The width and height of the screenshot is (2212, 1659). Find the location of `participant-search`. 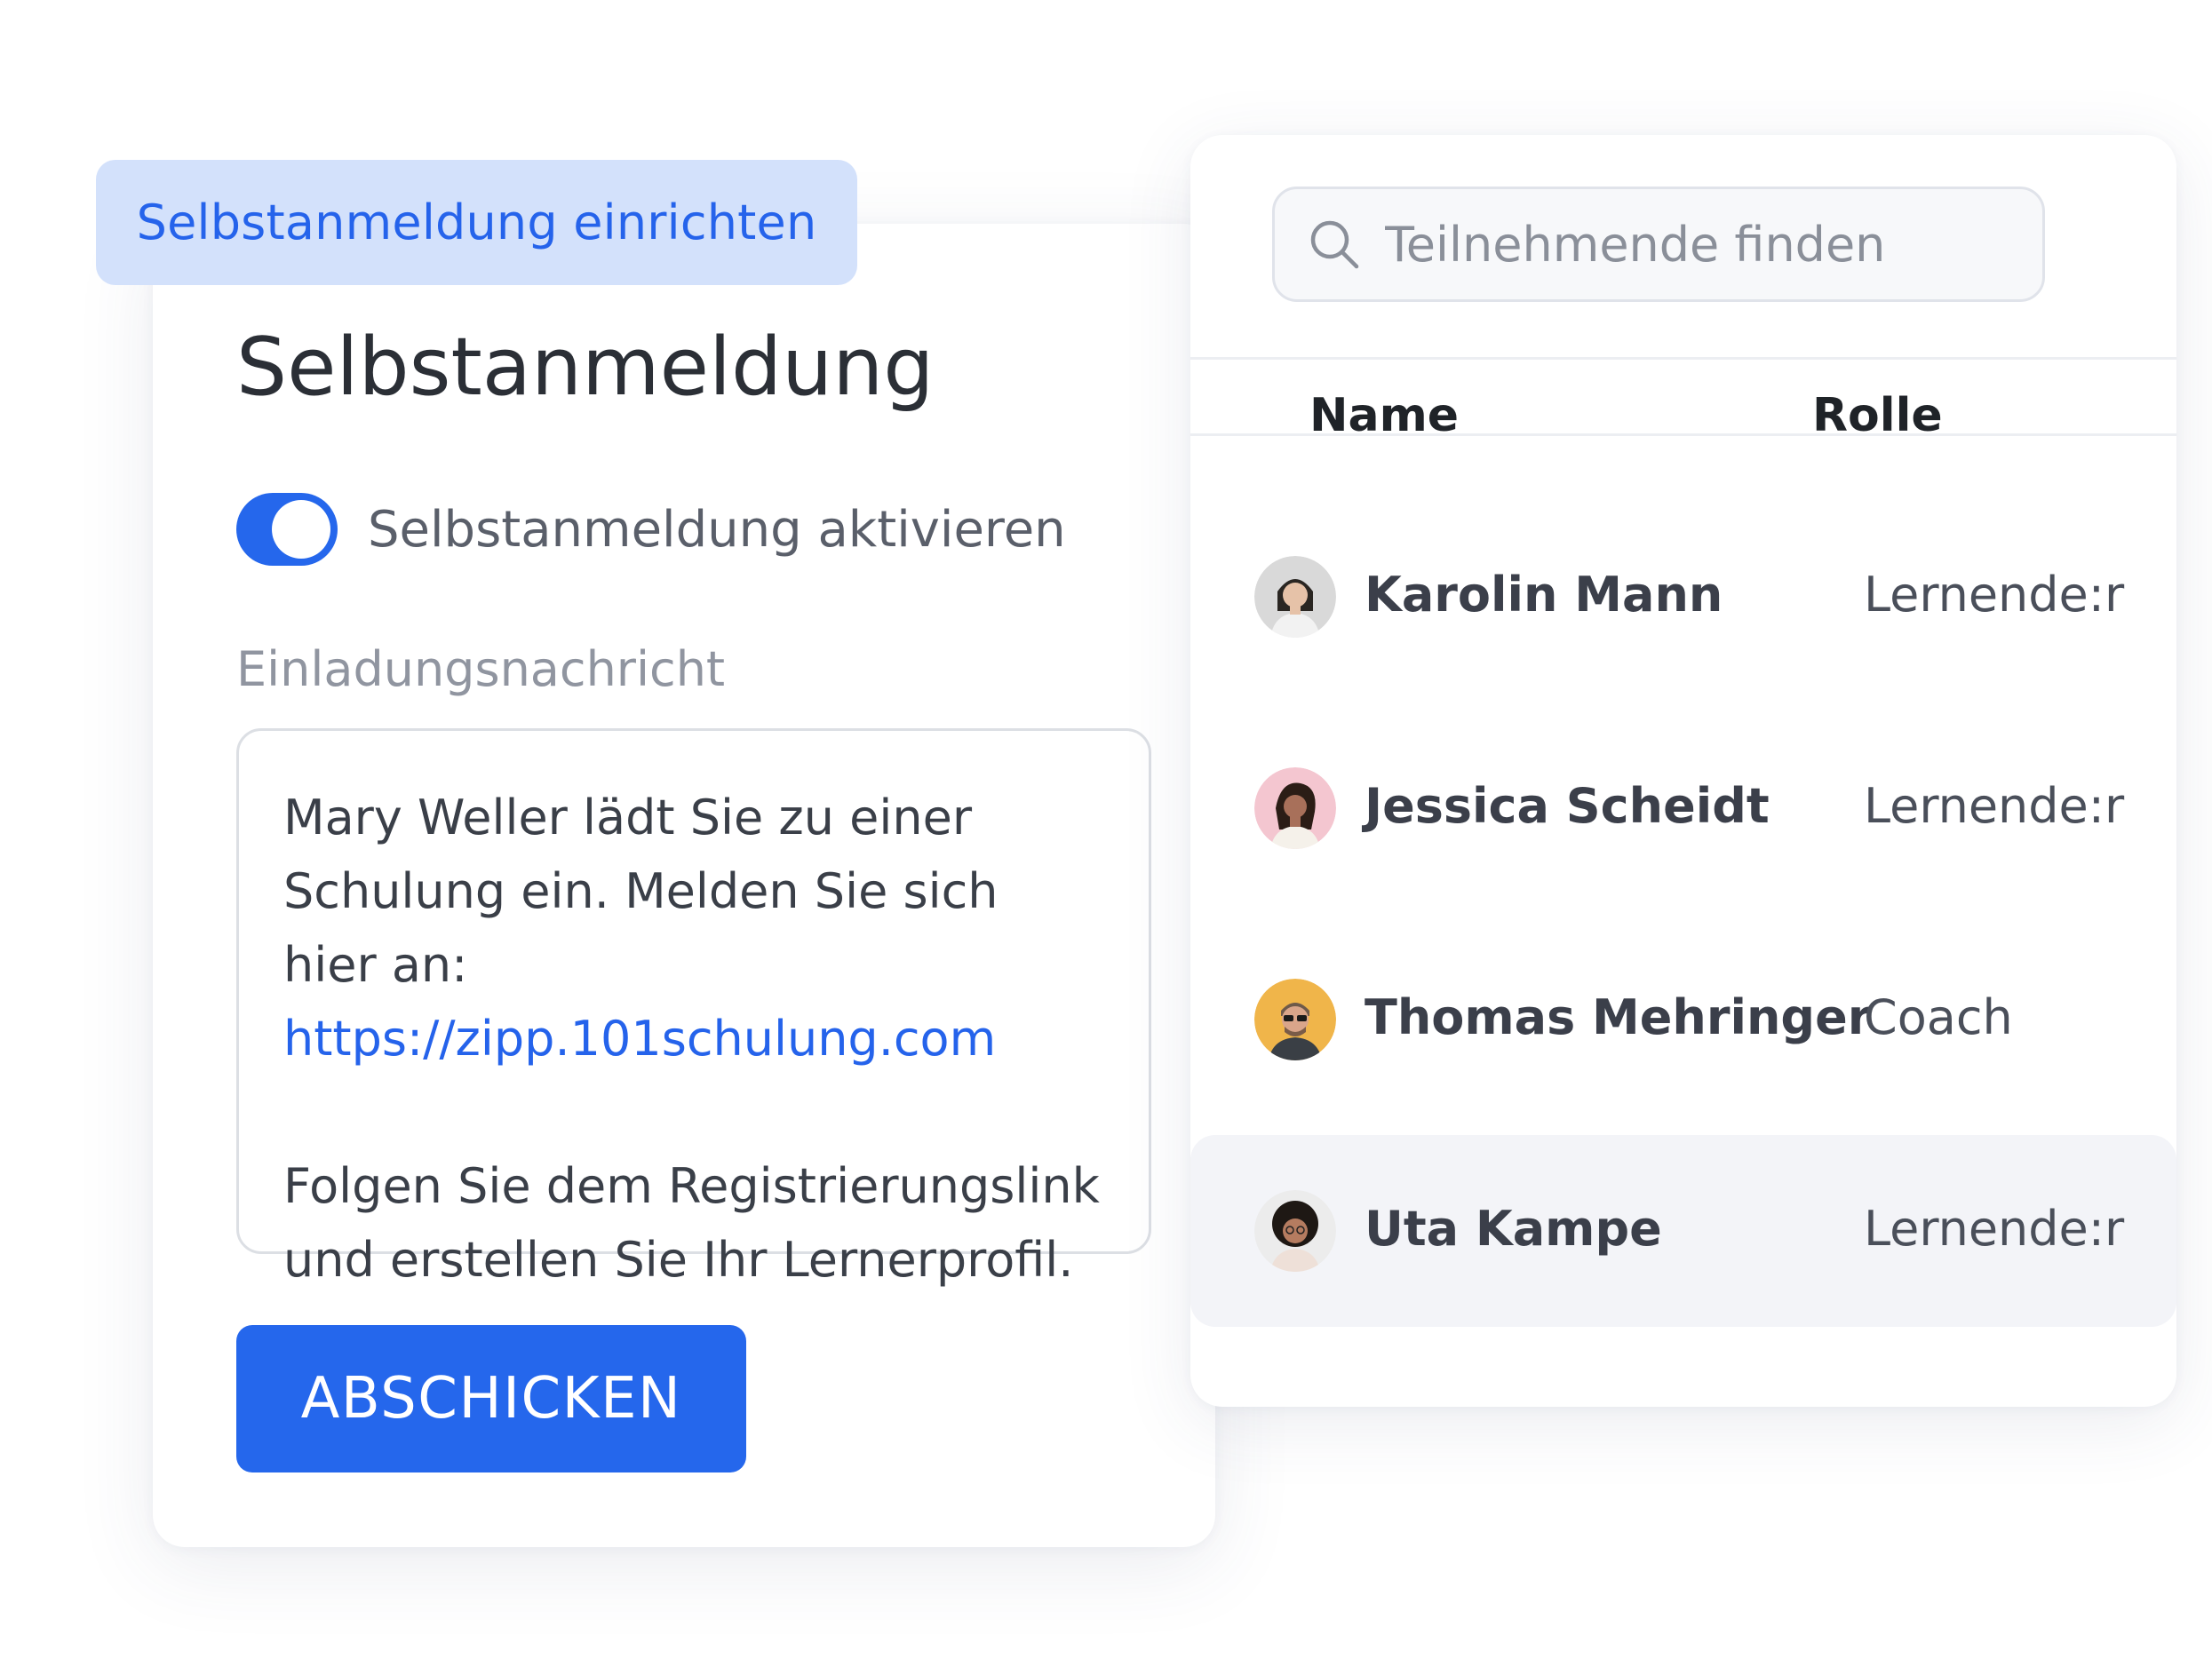

participant-search is located at coordinates (1659, 244).